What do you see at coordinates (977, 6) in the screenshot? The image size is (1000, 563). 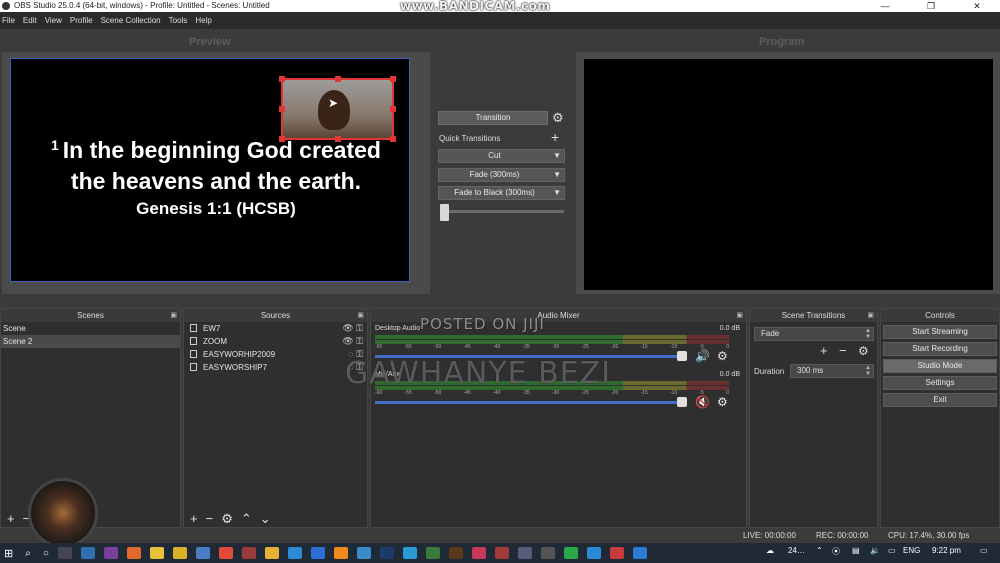 I see `close-button: ✕` at bounding box center [977, 6].